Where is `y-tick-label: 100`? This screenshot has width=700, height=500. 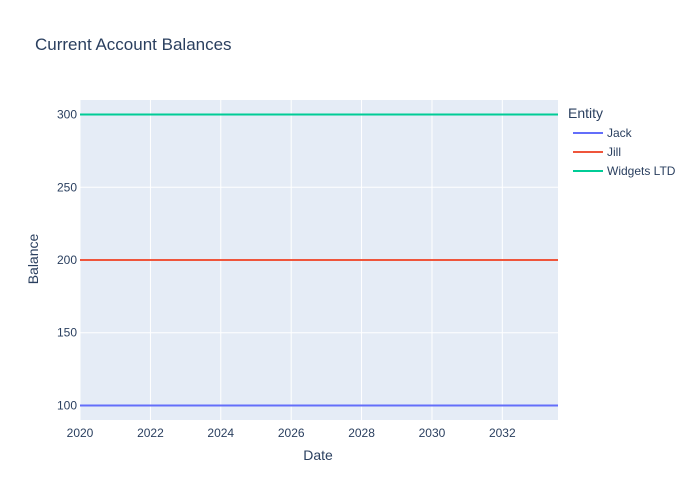
y-tick-label: 100 is located at coordinates (67, 405).